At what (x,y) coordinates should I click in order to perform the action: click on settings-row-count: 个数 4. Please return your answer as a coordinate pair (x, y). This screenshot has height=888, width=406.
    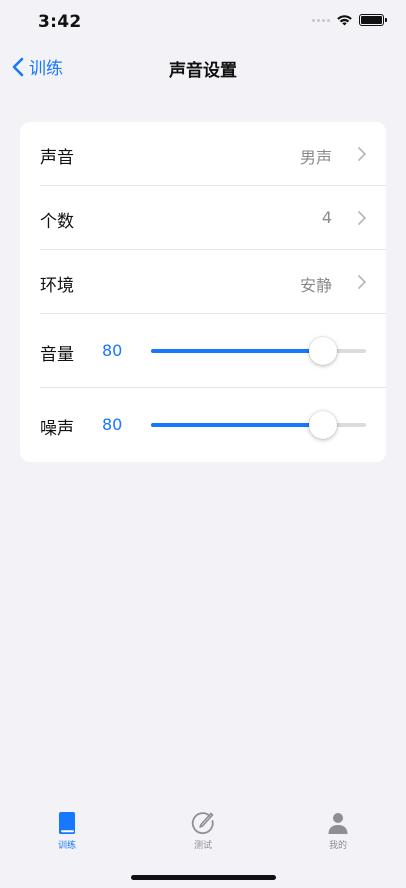
    Looking at the image, I should click on (203, 217).